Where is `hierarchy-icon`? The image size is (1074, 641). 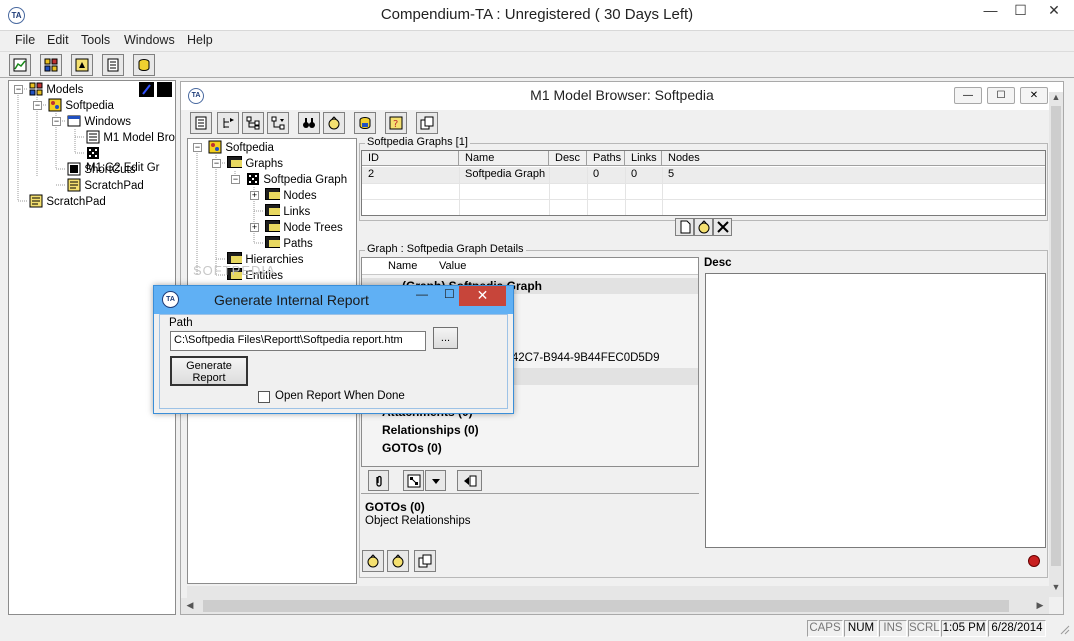
hierarchy-icon is located at coordinates (253, 123).